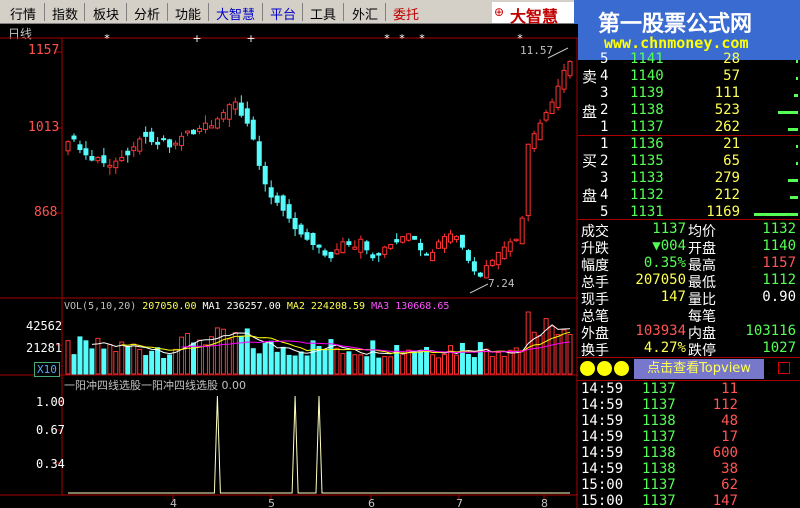 The width and height of the screenshot is (800, 508). What do you see at coordinates (689, 76) in the screenshot?
I see `sell_book-row: 4 1140 57` at bounding box center [689, 76].